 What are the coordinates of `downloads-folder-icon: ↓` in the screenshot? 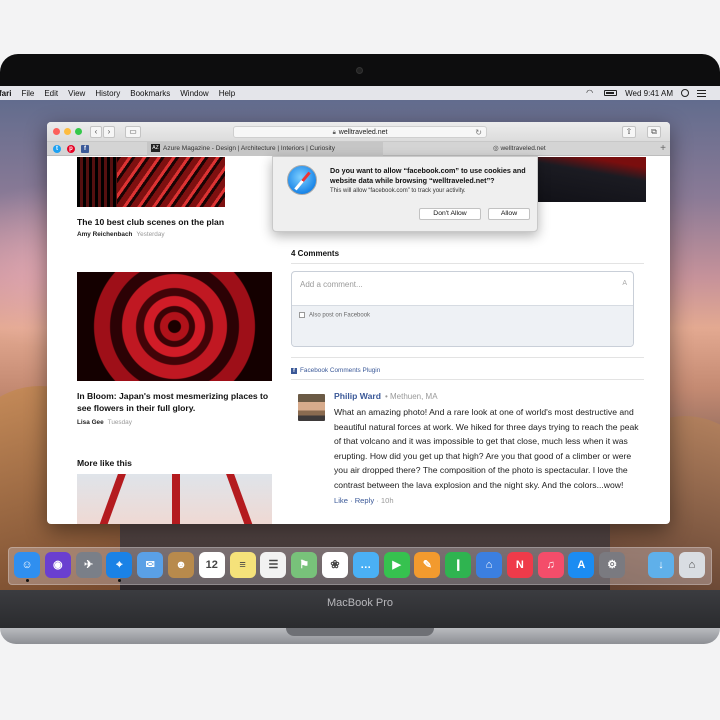 It's located at (661, 565).